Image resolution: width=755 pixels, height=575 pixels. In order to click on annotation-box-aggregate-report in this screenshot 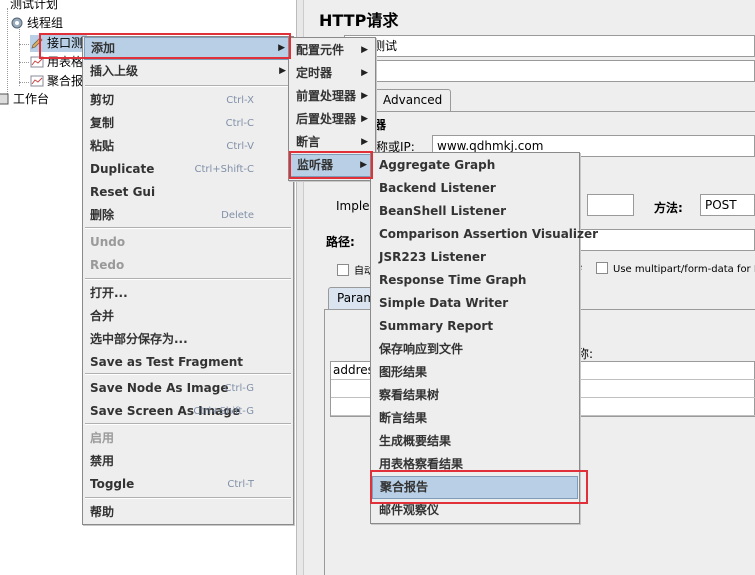, I will do `click(479, 487)`.